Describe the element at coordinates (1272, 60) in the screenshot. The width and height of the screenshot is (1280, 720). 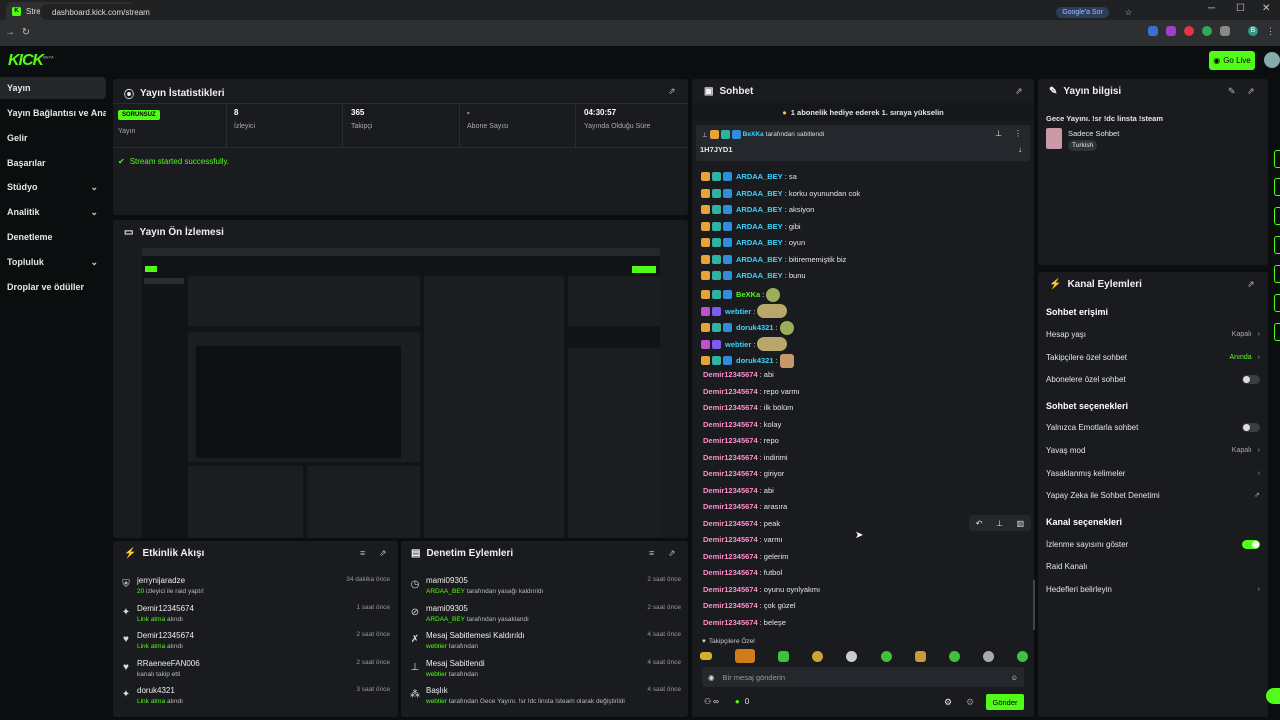
I see `avatar` at that location.